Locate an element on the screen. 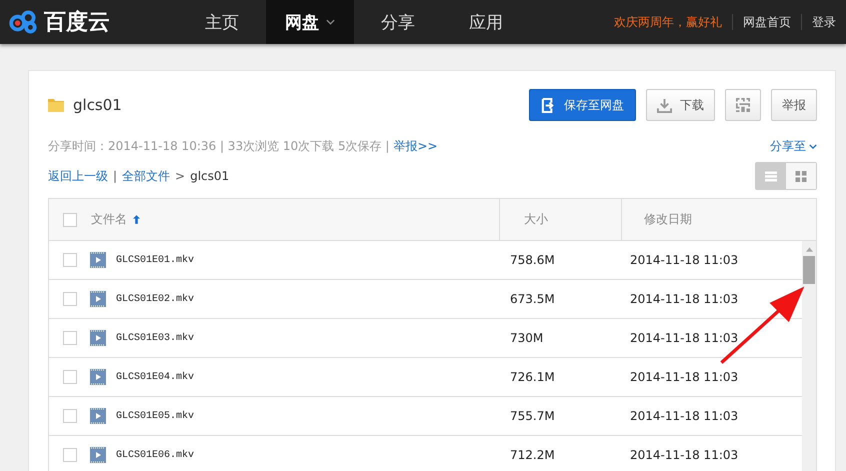 The height and width of the screenshot is (471, 846). grid-view-button is located at coordinates (801, 176).